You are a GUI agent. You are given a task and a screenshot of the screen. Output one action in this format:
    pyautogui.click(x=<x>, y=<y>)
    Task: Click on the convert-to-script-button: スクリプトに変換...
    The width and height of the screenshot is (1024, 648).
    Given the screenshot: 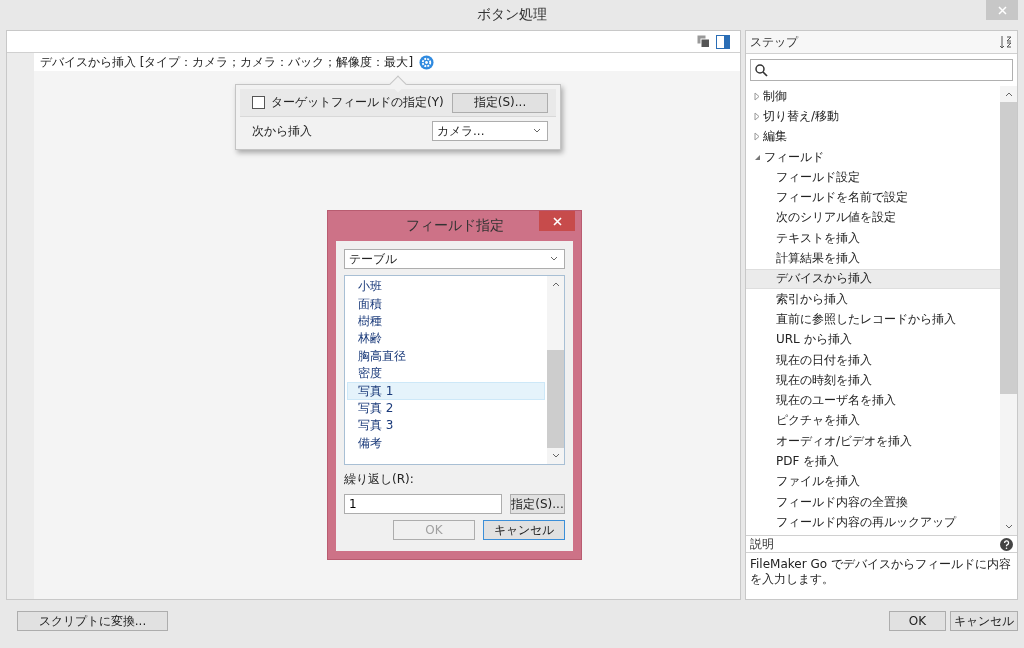 What is the action you would take?
    pyautogui.click(x=92, y=621)
    